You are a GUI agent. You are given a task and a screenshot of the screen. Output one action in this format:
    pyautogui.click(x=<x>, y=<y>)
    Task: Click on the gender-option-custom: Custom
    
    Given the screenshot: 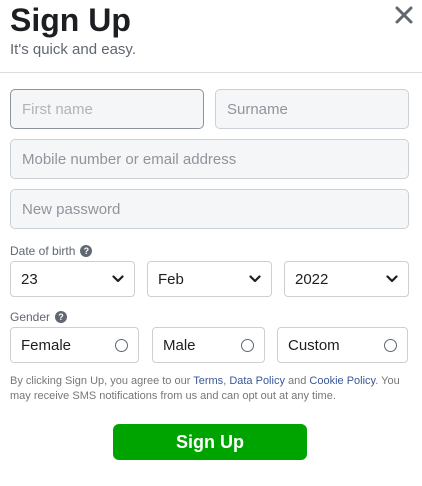 What is the action you would take?
    pyautogui.click(x=342, y=345)
    